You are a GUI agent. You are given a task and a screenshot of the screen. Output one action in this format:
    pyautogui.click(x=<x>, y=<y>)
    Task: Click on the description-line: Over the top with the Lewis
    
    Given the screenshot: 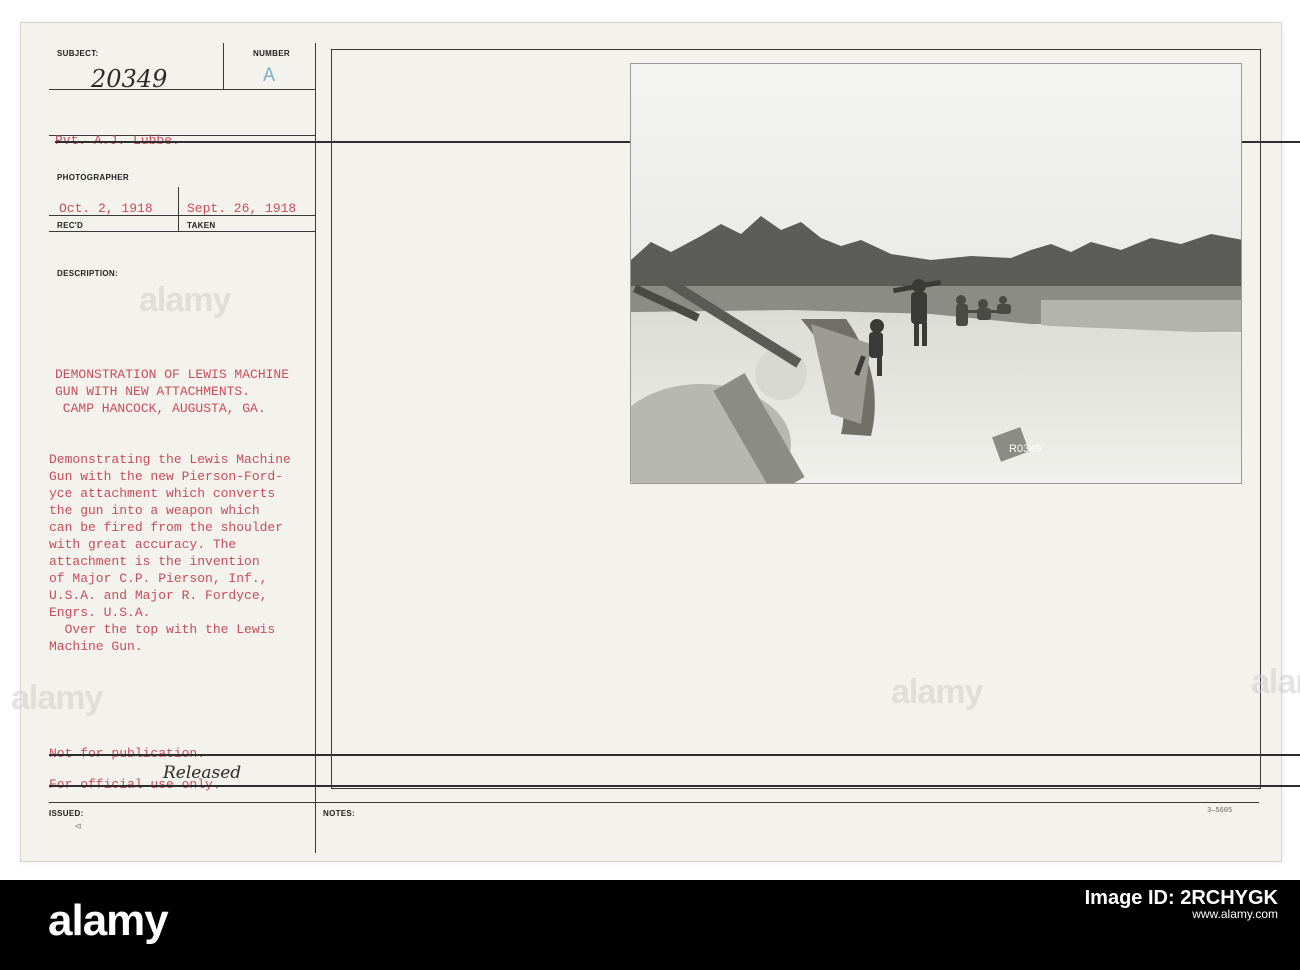 What is the action you would take?
    pyautogui.click(x=162, y=629)
    